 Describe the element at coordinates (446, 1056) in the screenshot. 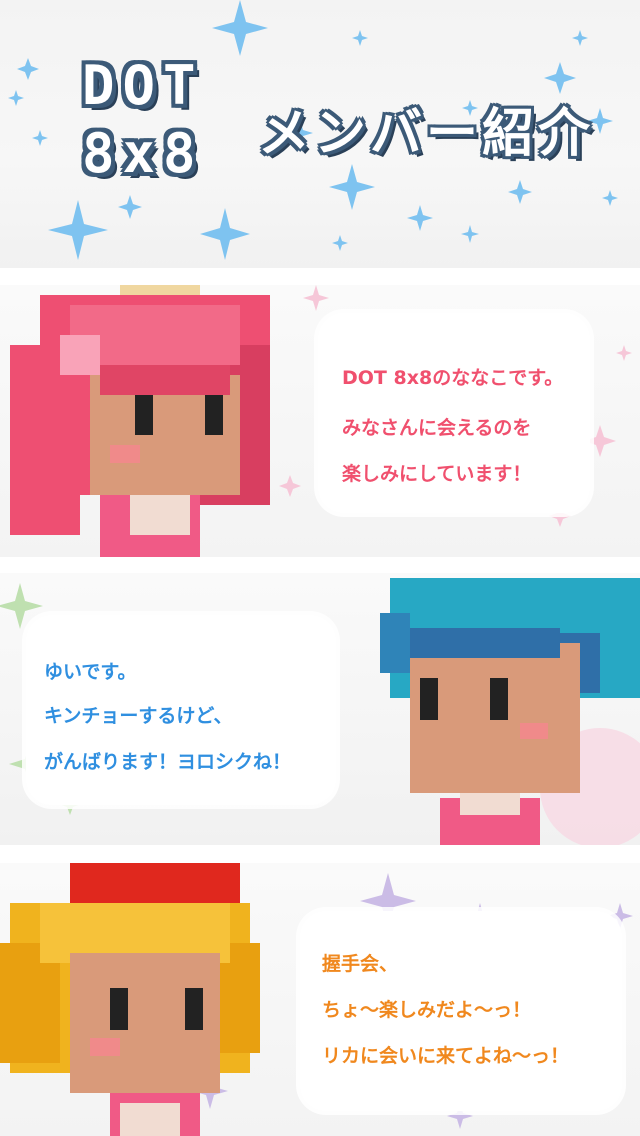

I see `rika-line-3: リカに会いに来てよね〜っ！` at that location.